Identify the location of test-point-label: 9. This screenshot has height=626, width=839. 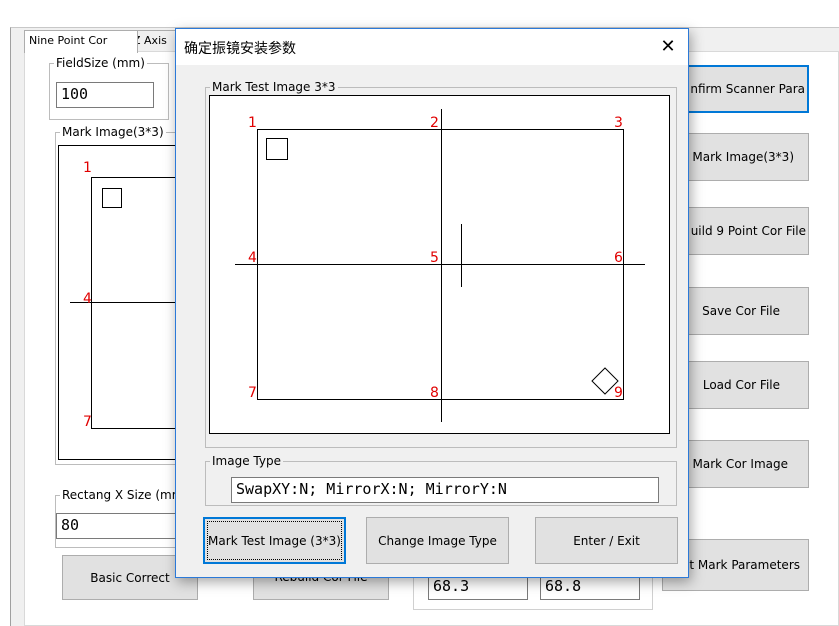
(618, 393).